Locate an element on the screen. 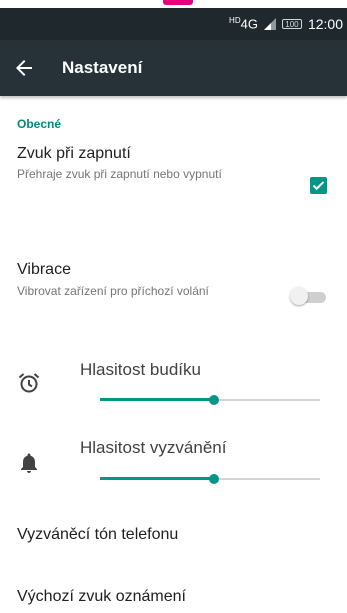 This screenshot has height=613, width=347. page-title: Nastavení is located at coordinates (102, 67).